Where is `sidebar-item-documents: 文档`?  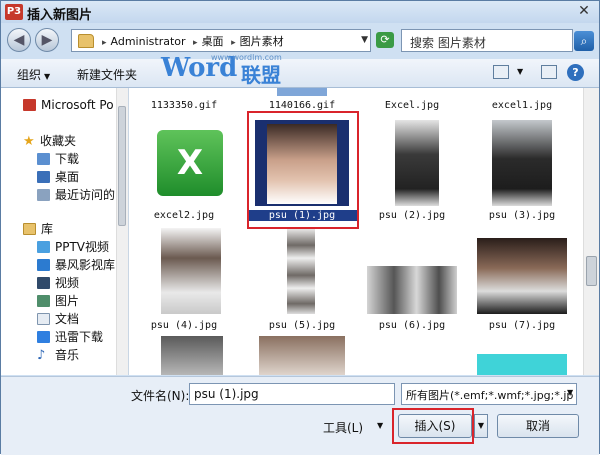
sidebar-item-documents: 文档 is located at coordinates (58, 318).